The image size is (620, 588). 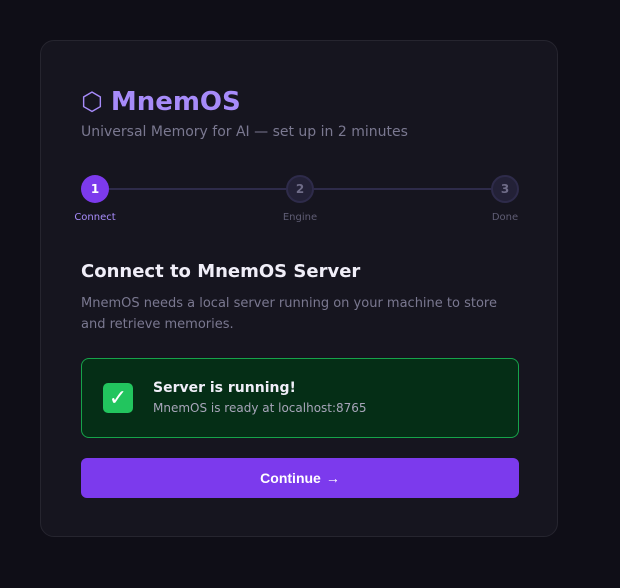 I want to click on continue-label: Continue, so click(x=290, y=478).